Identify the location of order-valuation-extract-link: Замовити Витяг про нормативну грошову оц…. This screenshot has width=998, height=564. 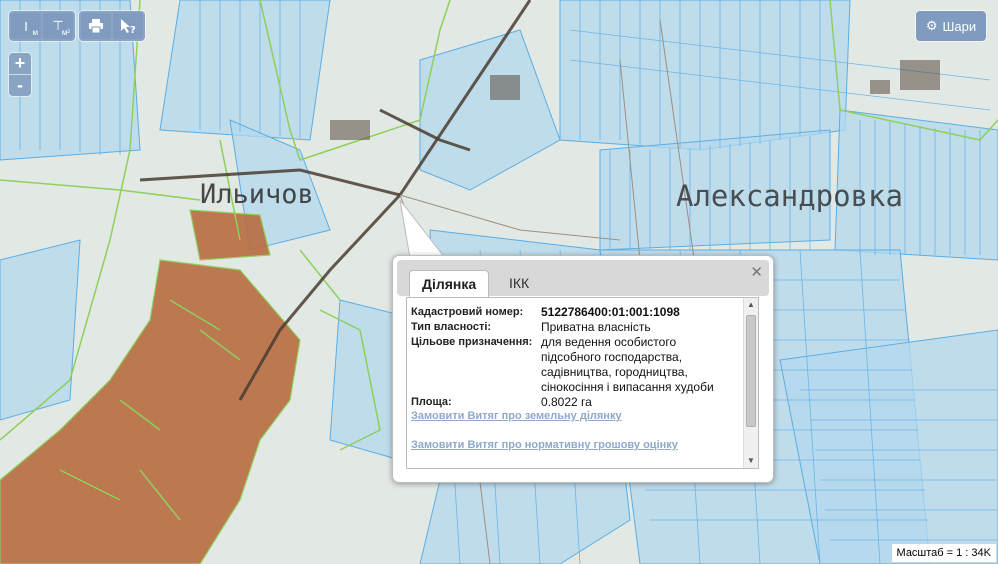
(544, 445).